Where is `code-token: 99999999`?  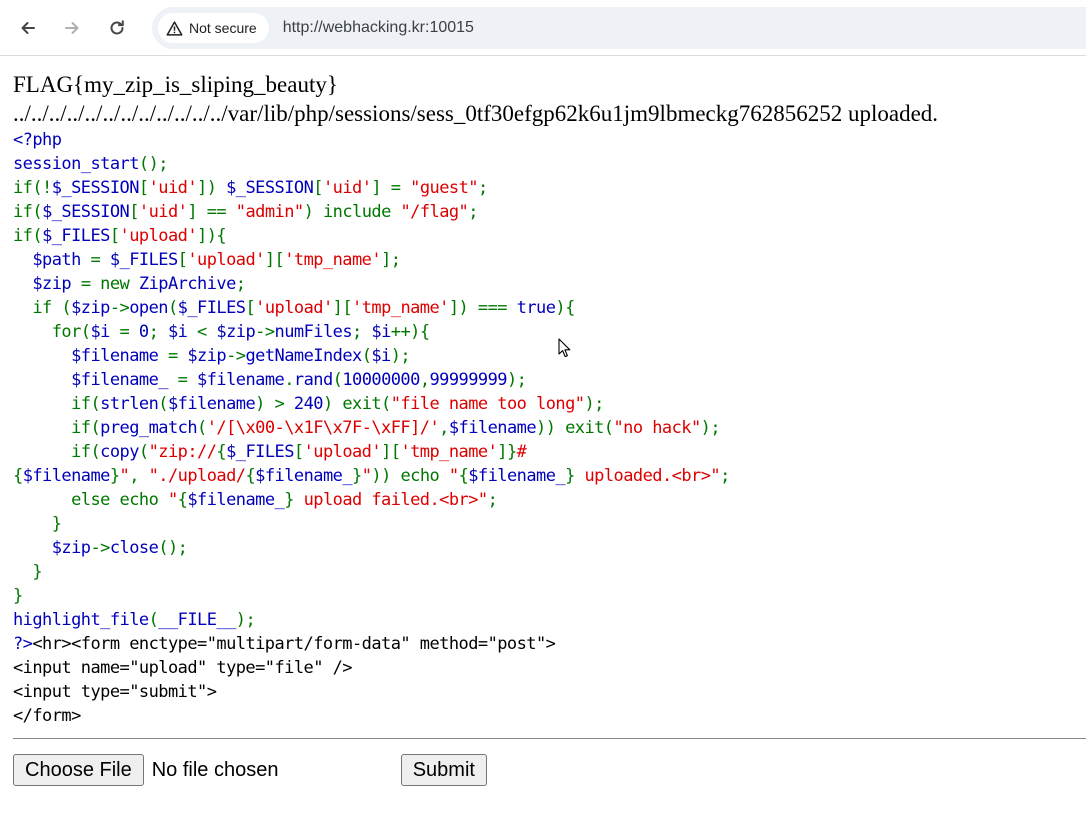 code-token: 99999999 is located at coordinates (468, 380).